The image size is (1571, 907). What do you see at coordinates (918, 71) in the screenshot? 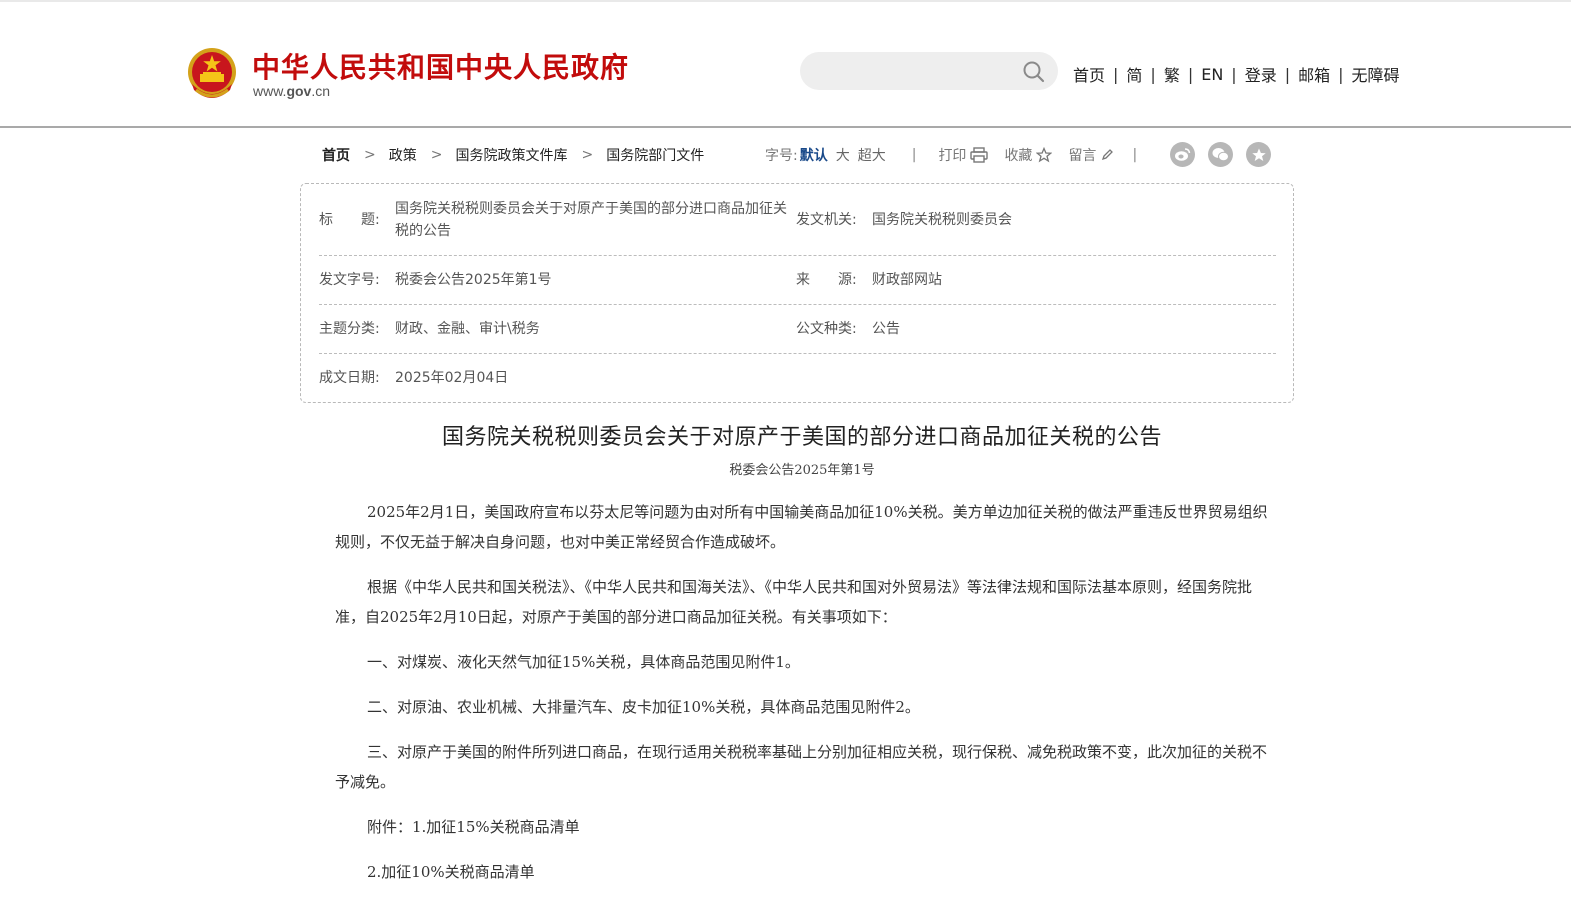
I see `search-input` at bounding box center [918, 71].